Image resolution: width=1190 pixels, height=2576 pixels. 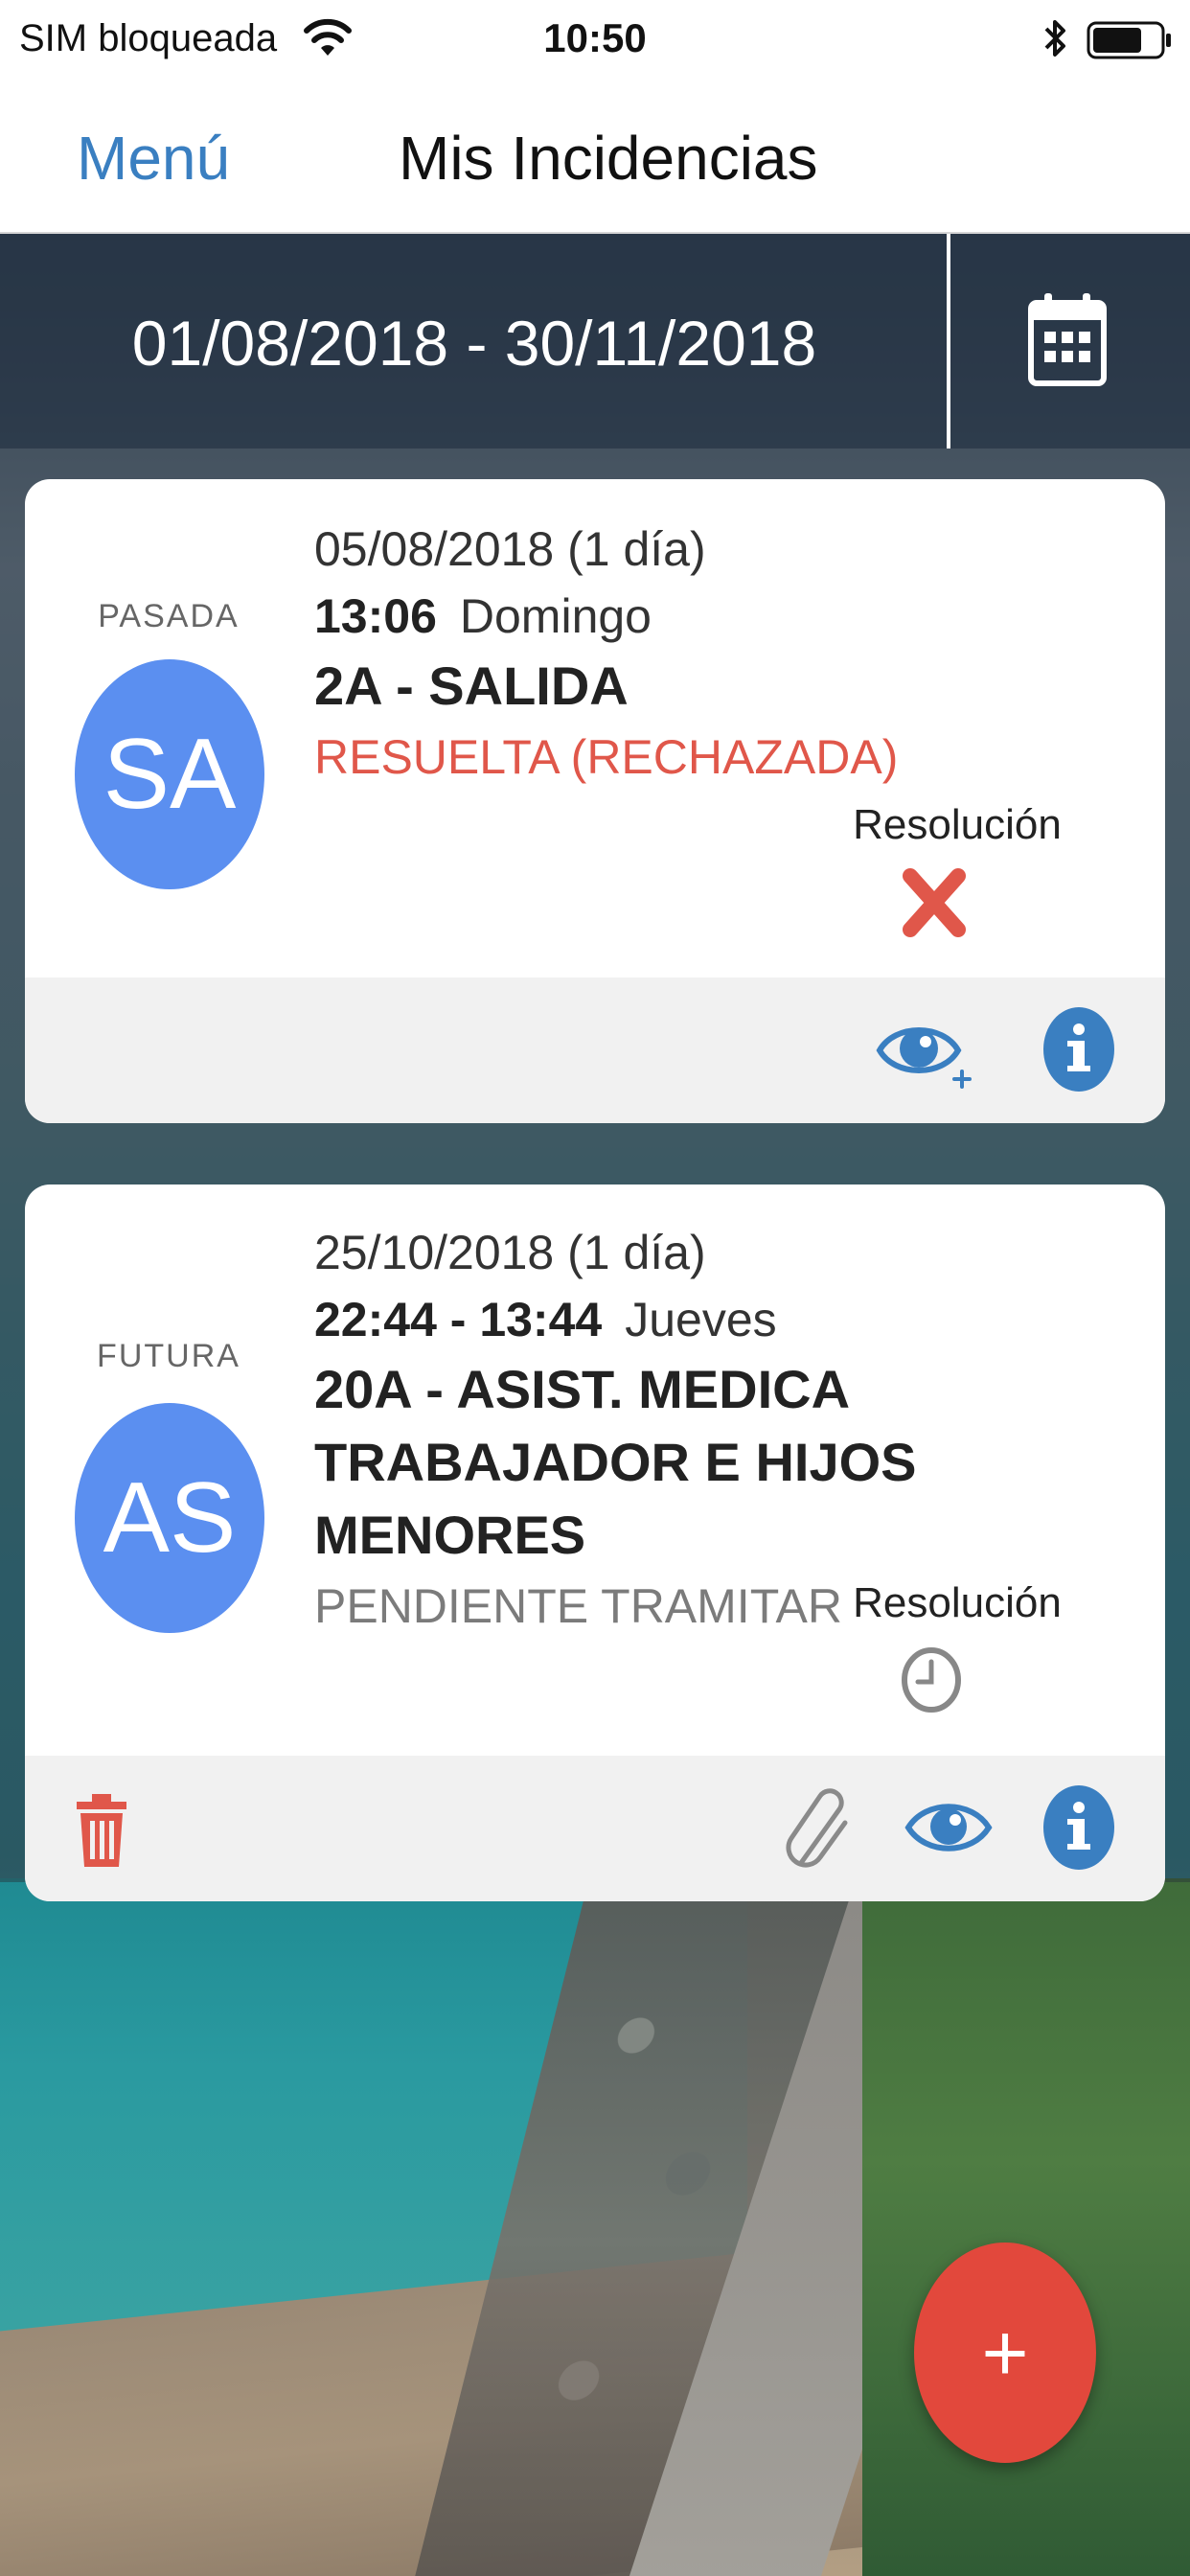 I want to click on view-icon, so click(x=949, y=1828).